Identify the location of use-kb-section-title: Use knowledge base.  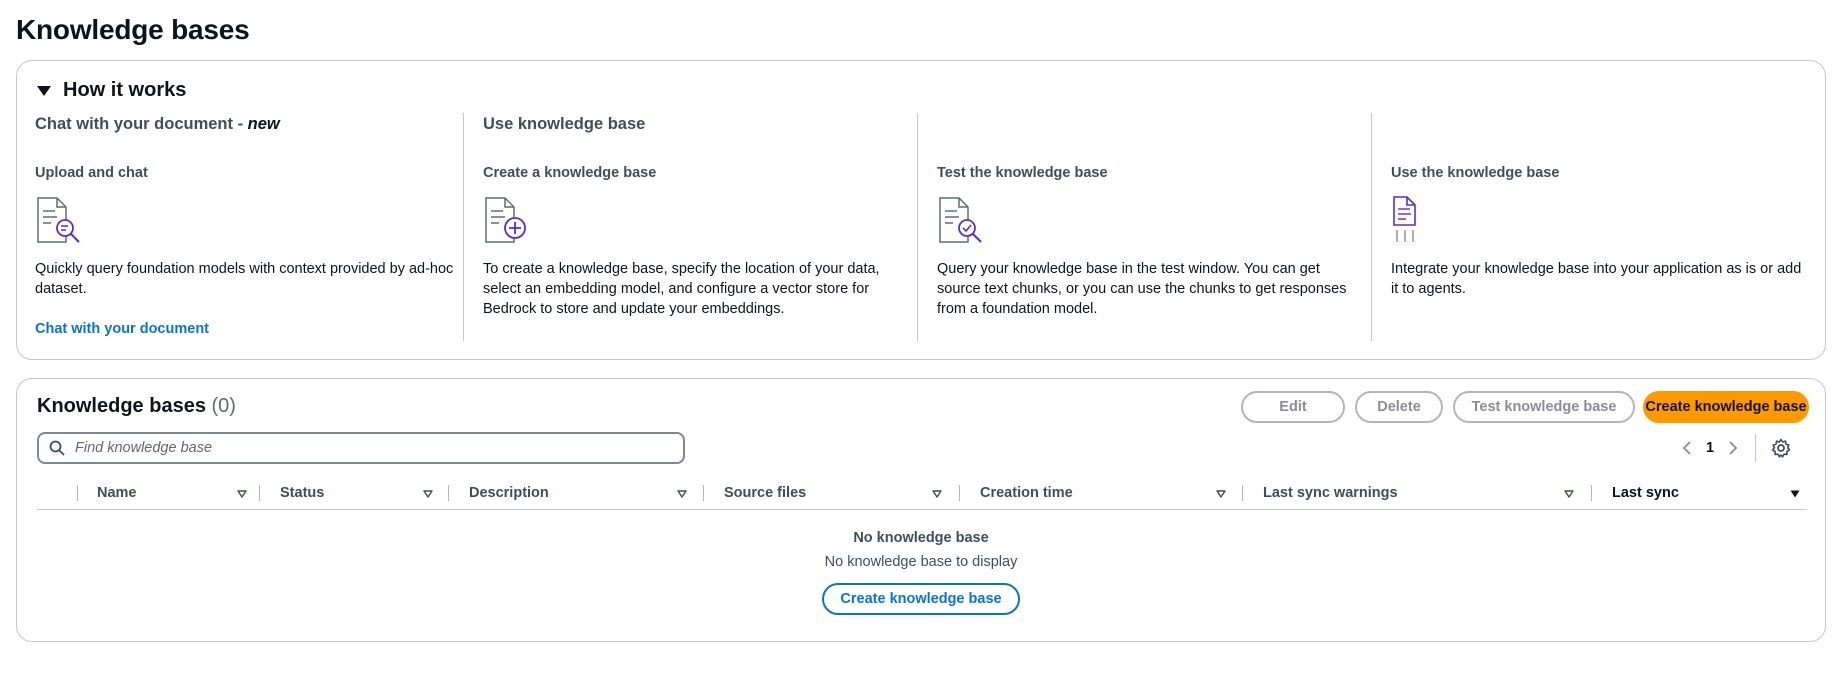
(564, 124).